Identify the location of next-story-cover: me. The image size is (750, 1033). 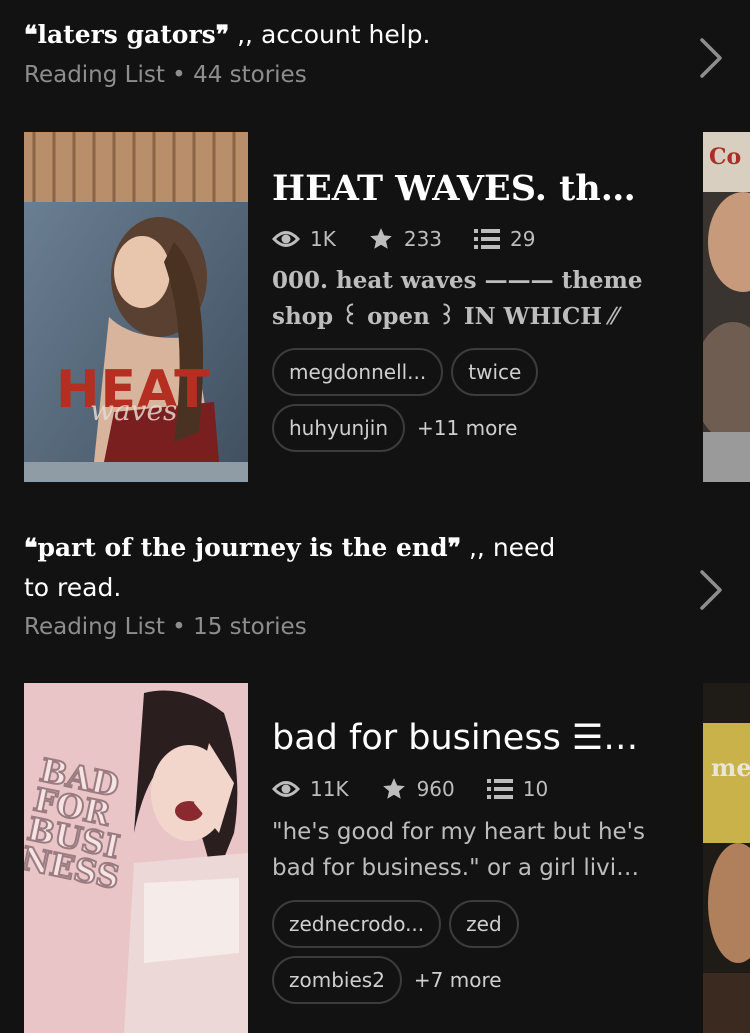
(726, 858).